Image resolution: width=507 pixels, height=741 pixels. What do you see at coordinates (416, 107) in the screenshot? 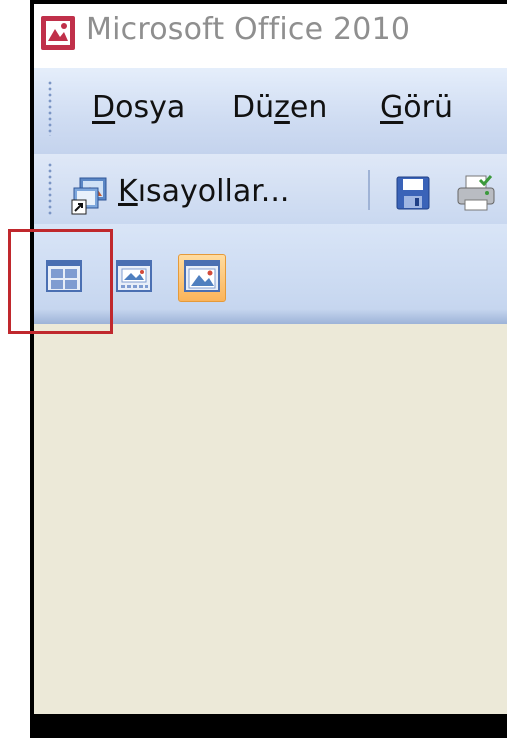
I see `menu-gorunum: Görü` at bounding box center [416, 107].